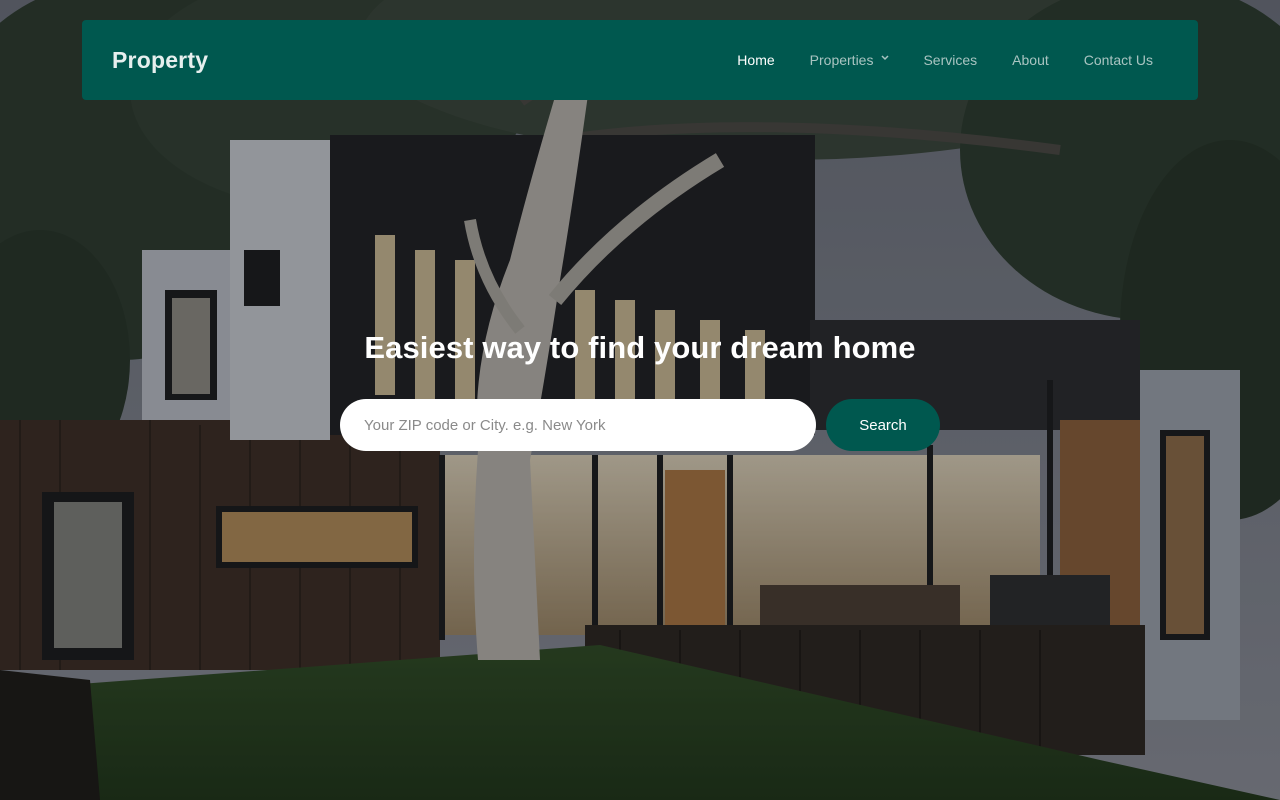 The image size is (1280, 800). I want to click on hero-headline: Easiest way to find your dream home, so click(640, 347).